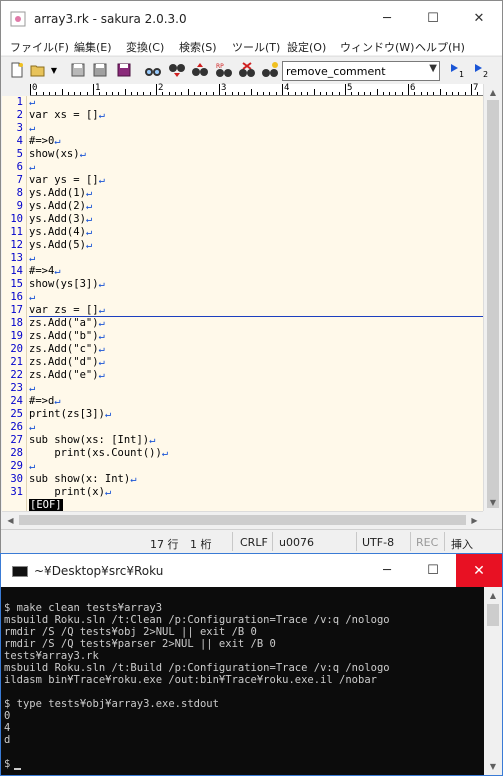  Describe the element at coordinates (251, 570) in the screenshot. I see `console-titlebar: ~¥Desktop¥src¥Roku ─ ☐ ✕` at that location.